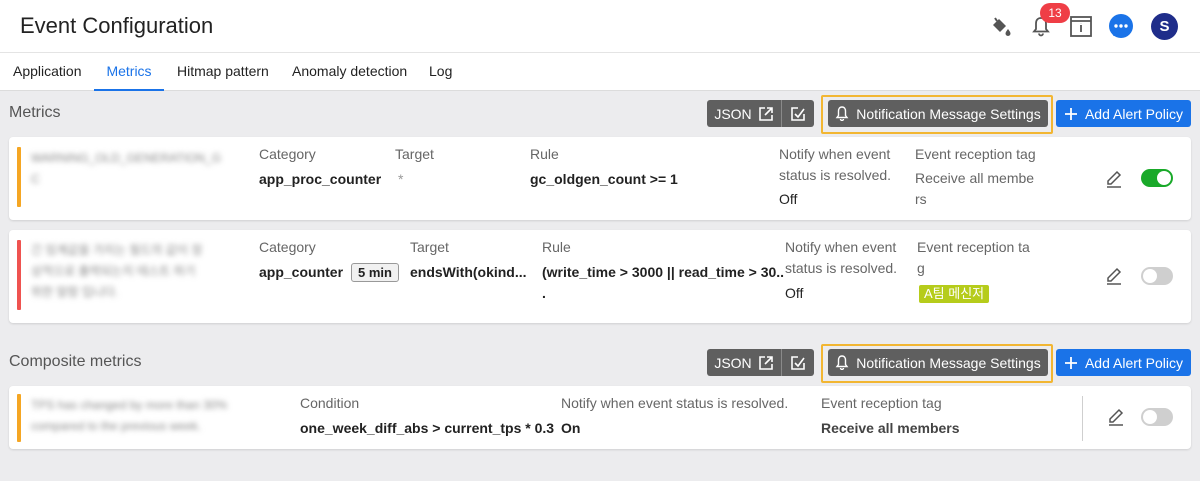 This screenshot has height=481, width=1200. I want to click on notify-resolved-value: On, so click(571, 428).